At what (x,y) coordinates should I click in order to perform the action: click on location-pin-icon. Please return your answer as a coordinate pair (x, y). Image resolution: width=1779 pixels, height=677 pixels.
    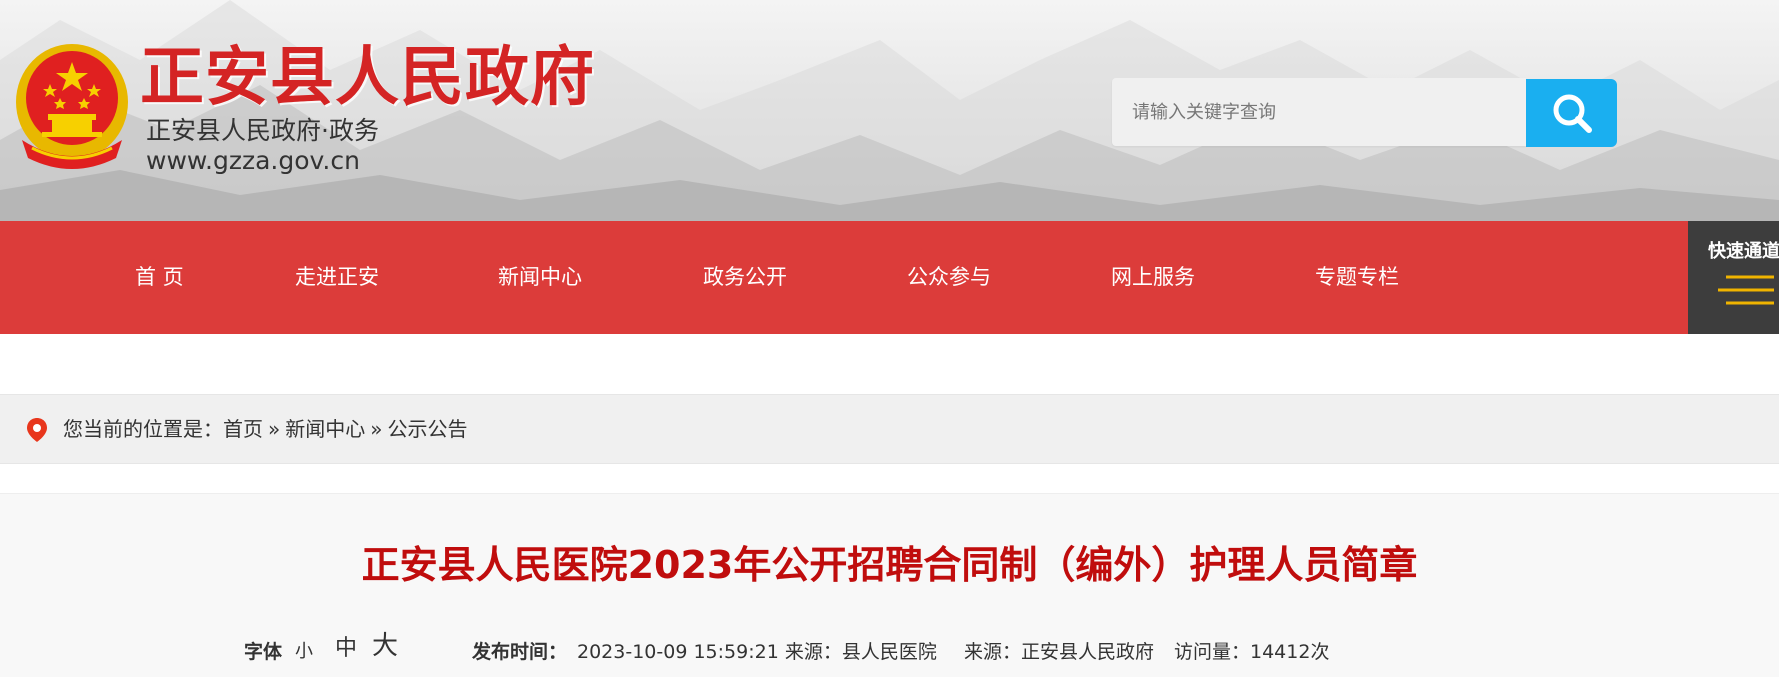
    Looking at the image, I should click on (37, 430).